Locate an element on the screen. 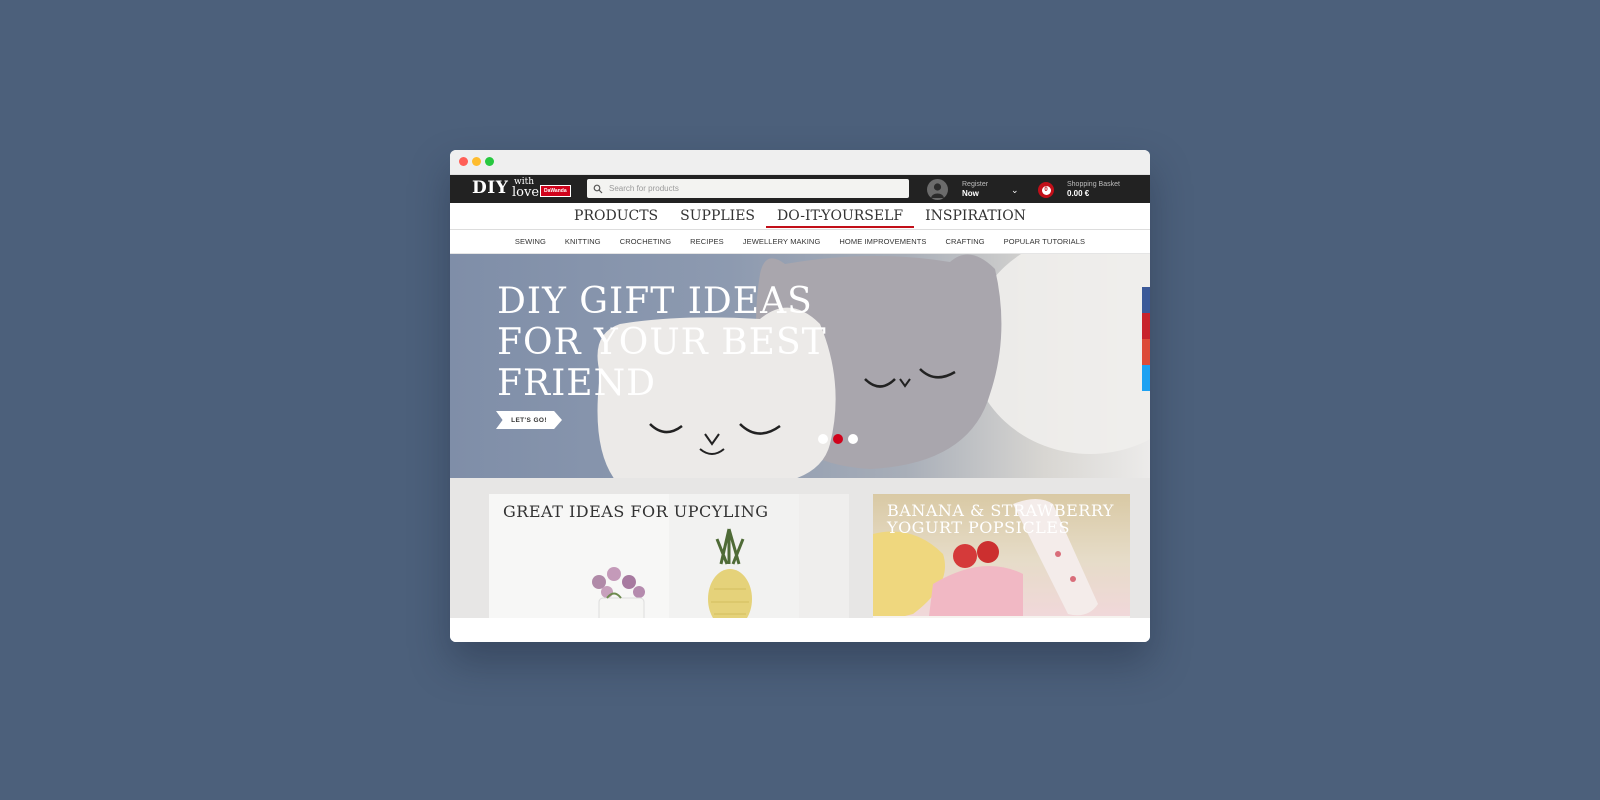 Image resolution: width=1600 pixels, height=800 pixels. subnav-popular-tutorials: POPULAR TUTORIALS is located at coordinates (1044, 241).